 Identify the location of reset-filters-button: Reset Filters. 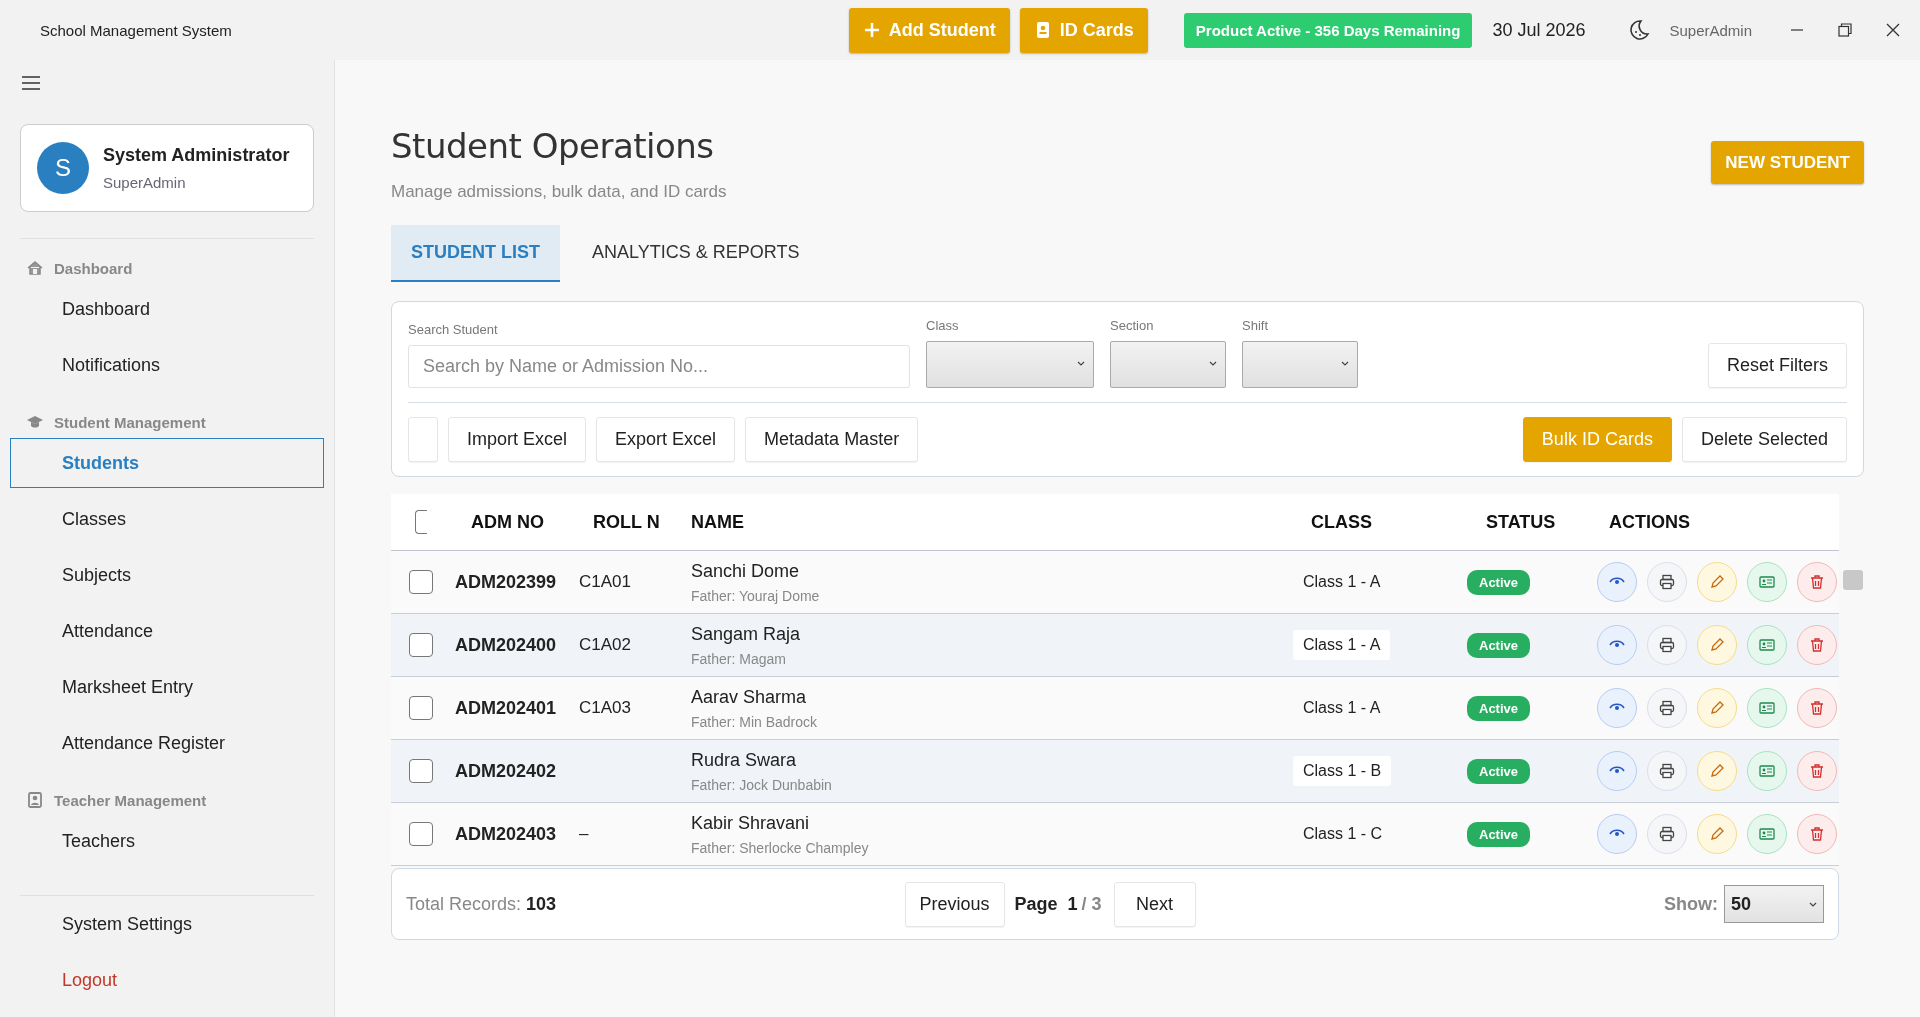
(1777, 365).